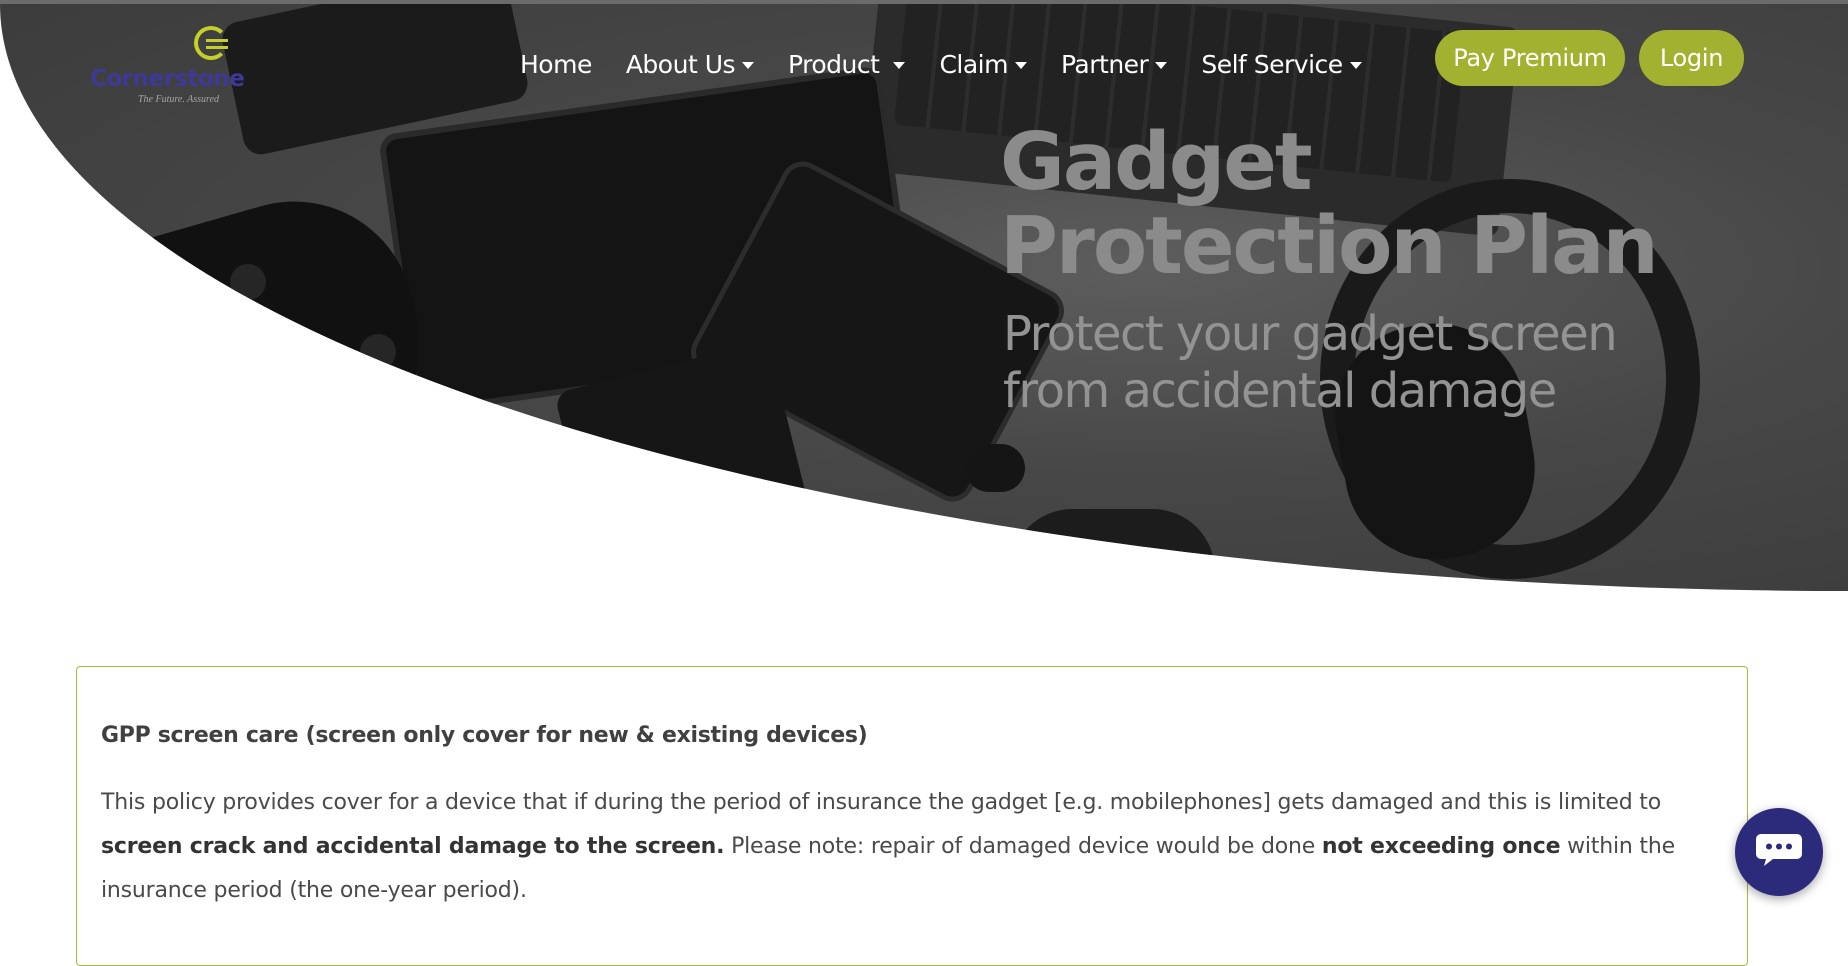 The image size is (1848, 966). What do you see at coordinates (167, 79) in the screenshot?
I see `brand-name: Cornerstone` at bounding box center [167, 79].